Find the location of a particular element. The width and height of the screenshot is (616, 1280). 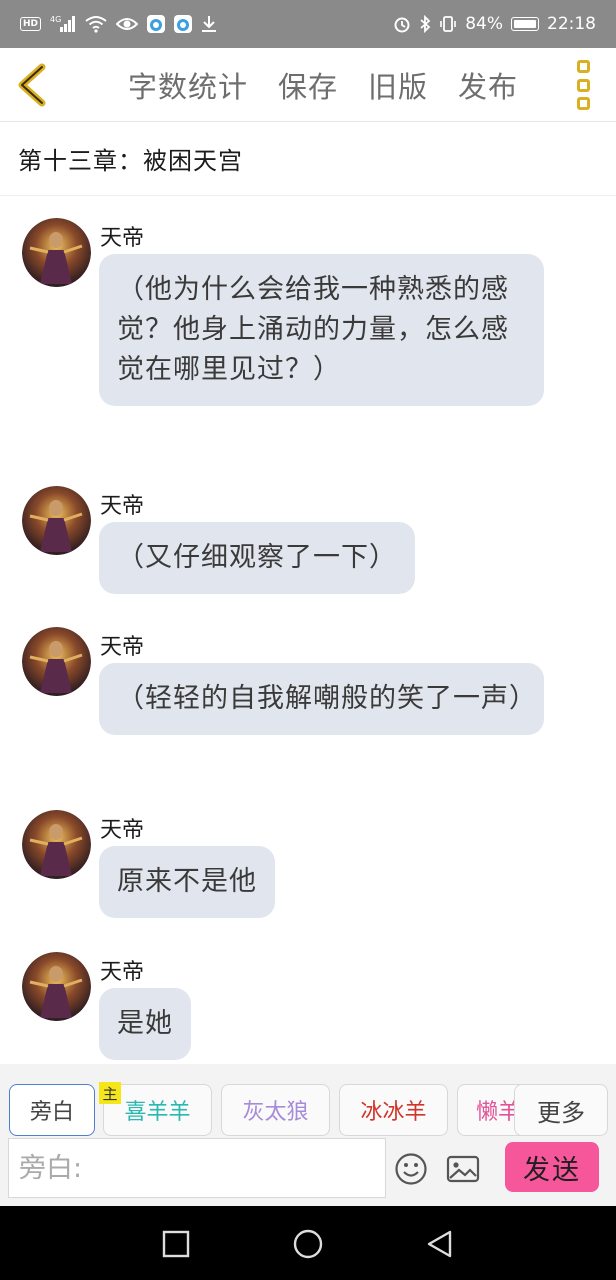

word-count-button: 字数统计 is located at coordinates (188, 85).